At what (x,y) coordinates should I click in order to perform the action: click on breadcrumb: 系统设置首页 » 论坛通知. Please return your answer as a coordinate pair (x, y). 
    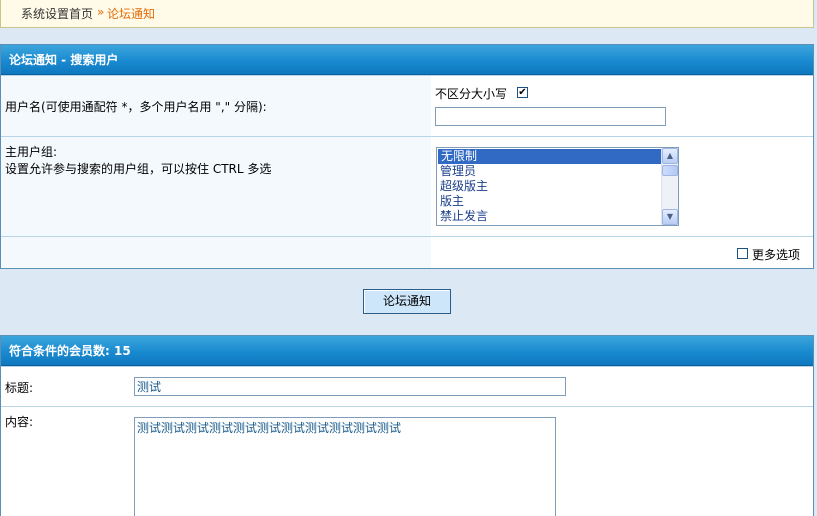
    Looking at the image, I should click on (407, 14).